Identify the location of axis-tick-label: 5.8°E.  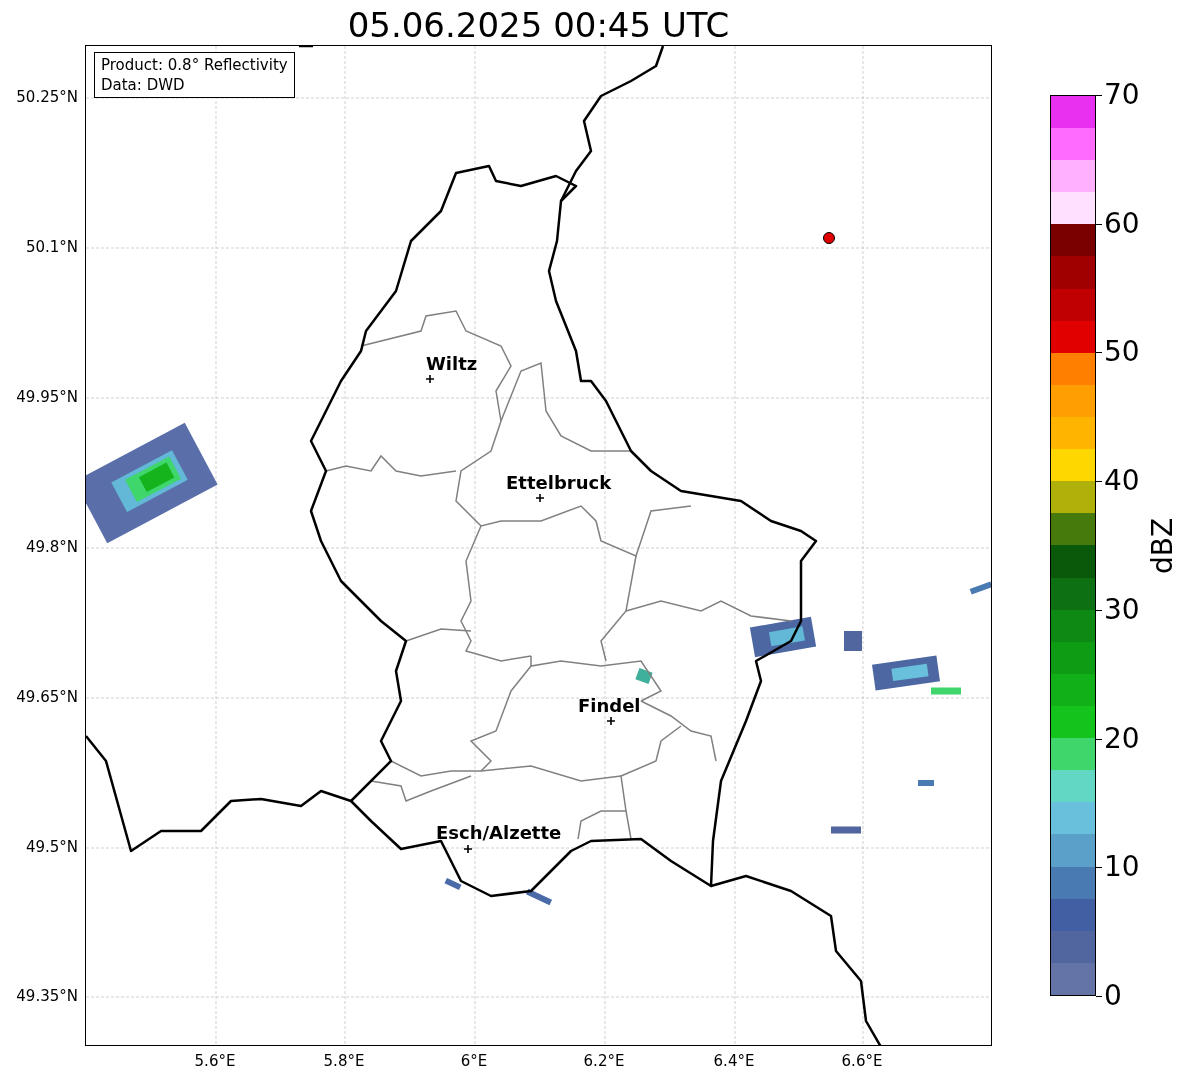
(344, 1061).